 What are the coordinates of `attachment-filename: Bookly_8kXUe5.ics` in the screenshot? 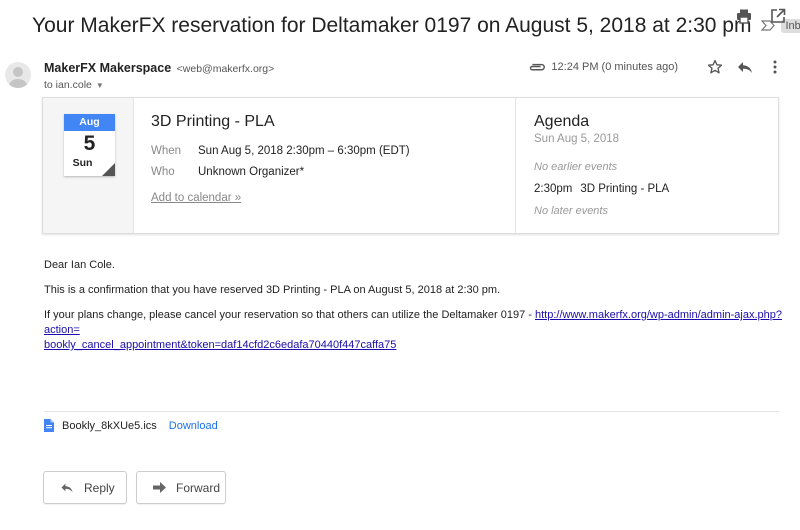 It's located at (109, 426).